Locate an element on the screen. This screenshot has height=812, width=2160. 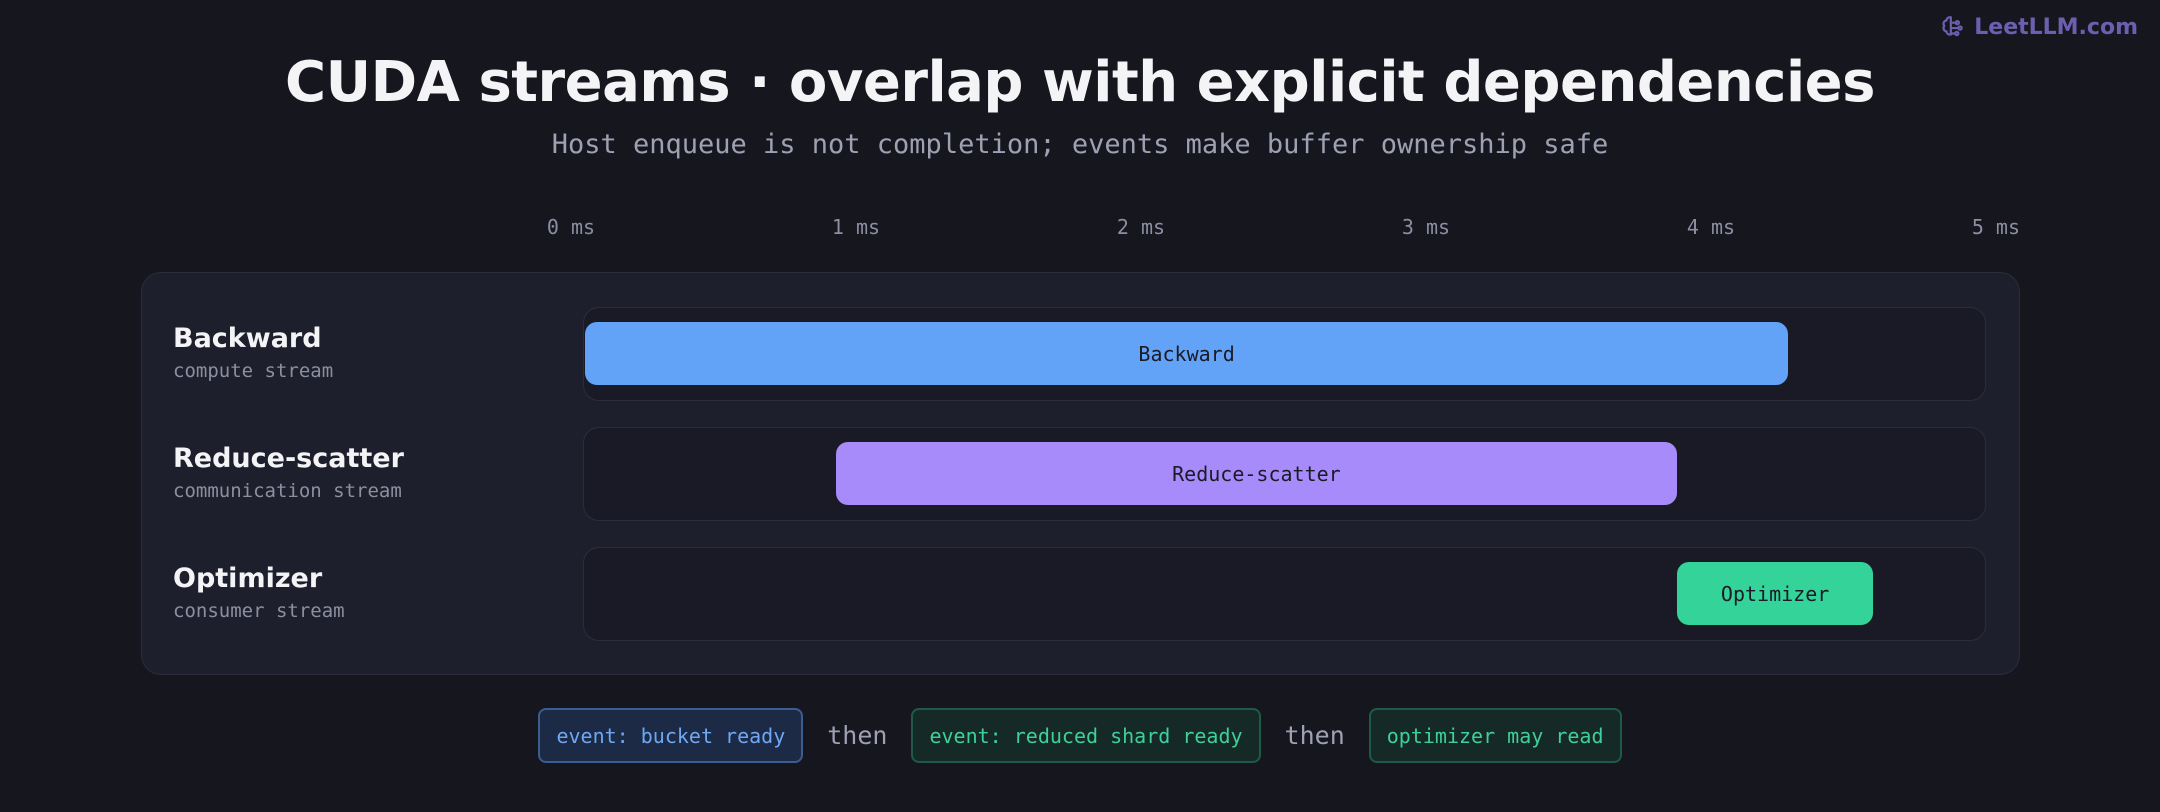
stream-name: Optimizer is located at coordinates (248, 578).